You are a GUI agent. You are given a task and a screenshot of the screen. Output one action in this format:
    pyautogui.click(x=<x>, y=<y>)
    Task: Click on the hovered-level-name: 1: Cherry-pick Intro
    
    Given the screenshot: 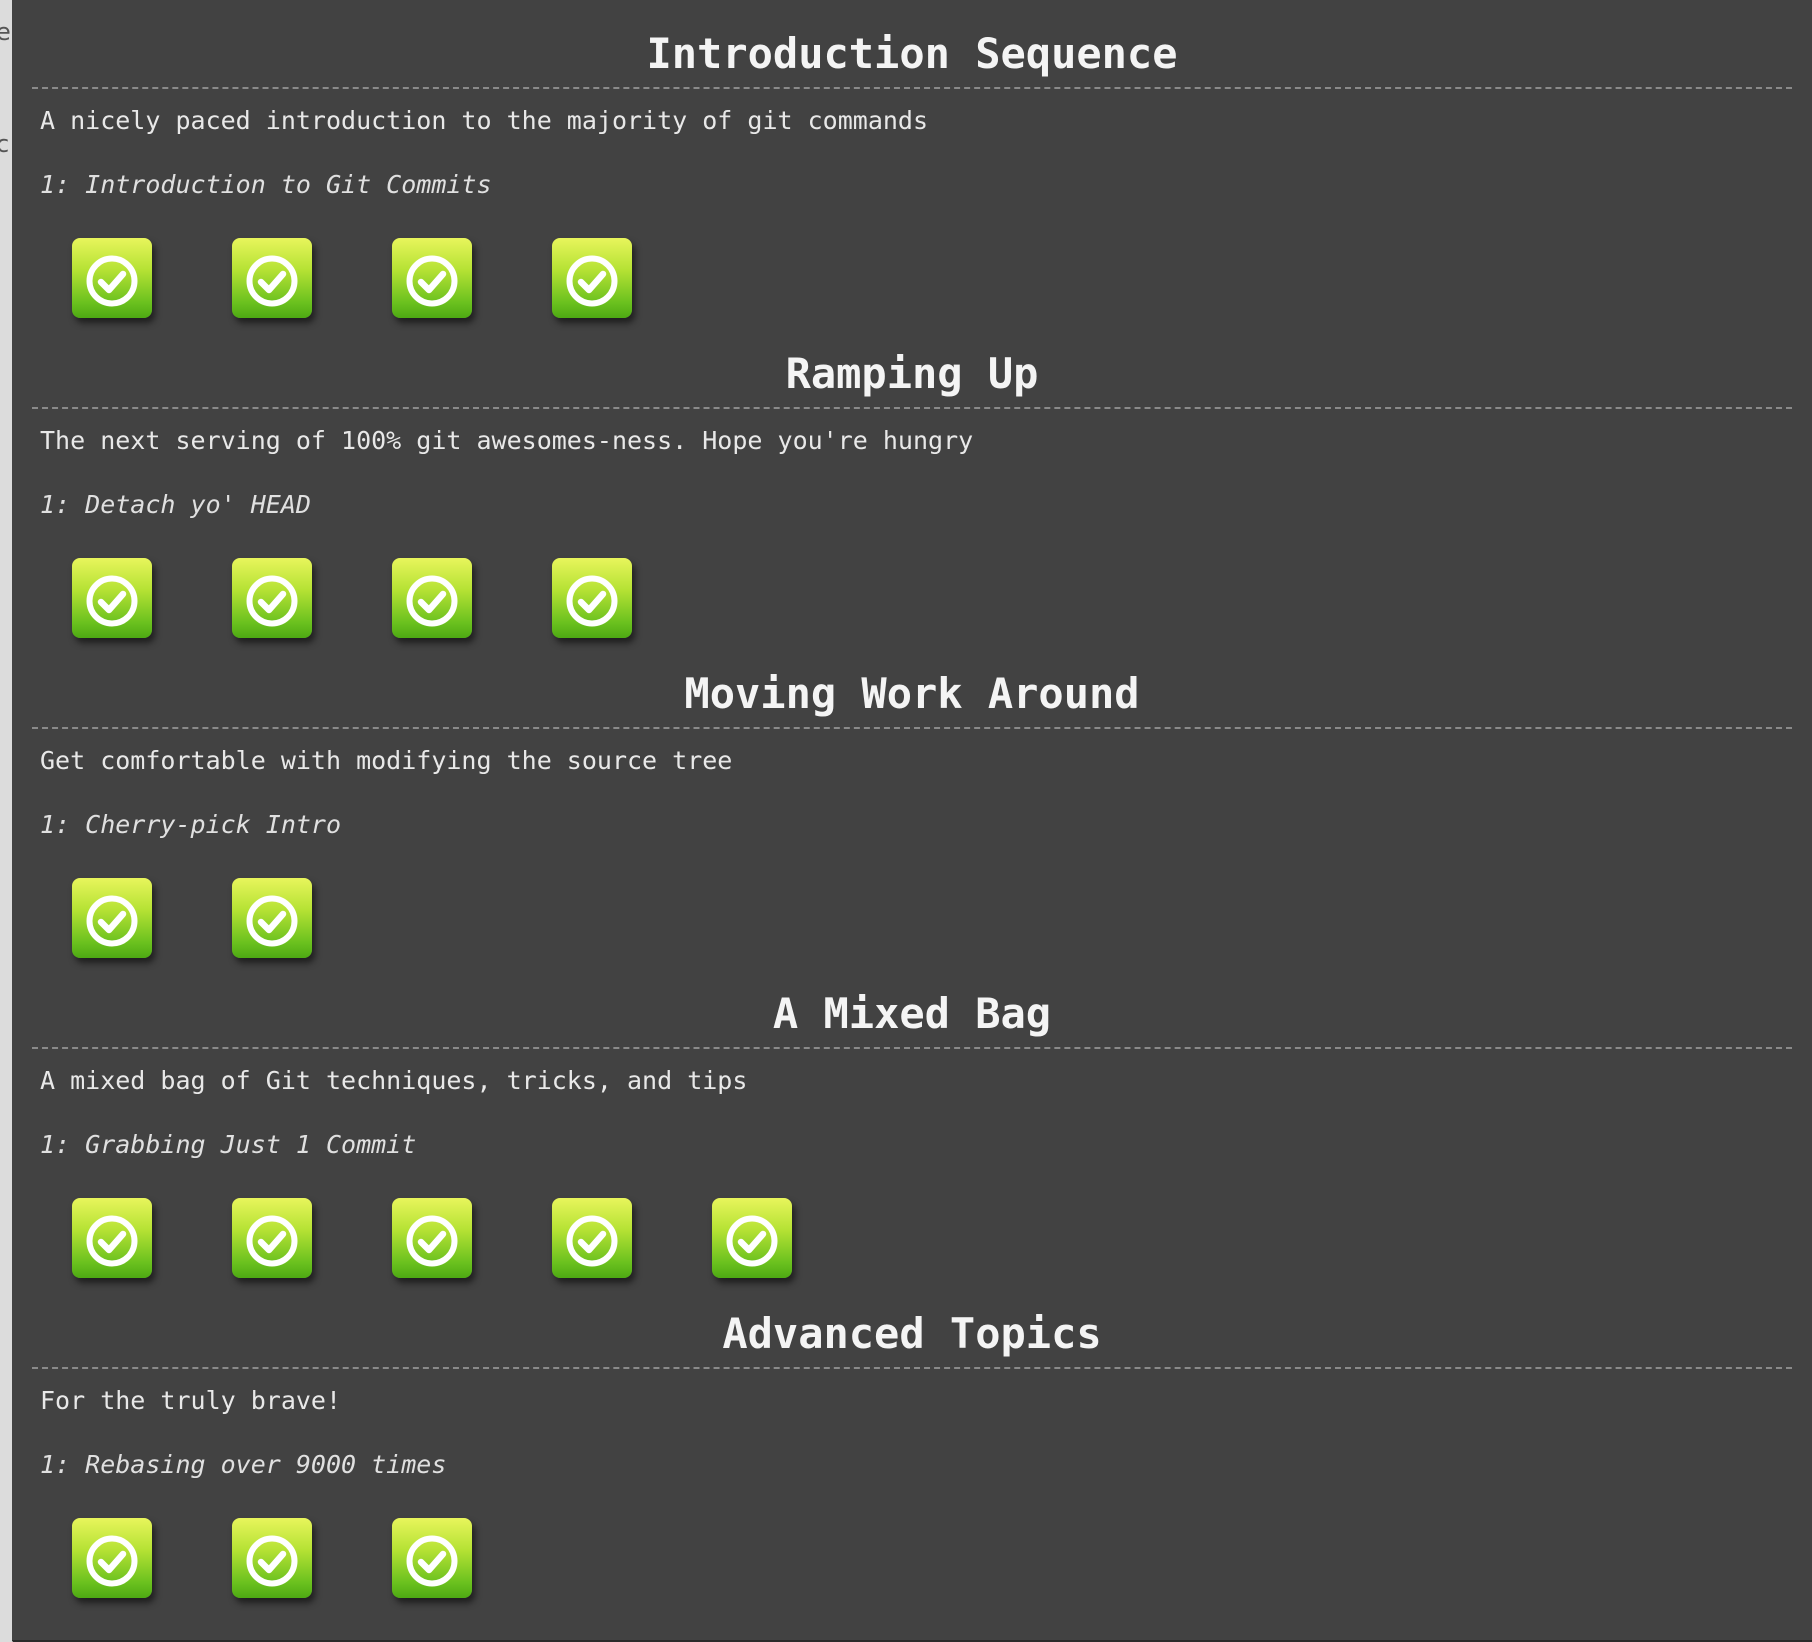 What is the action you would take?
    pyautogui.click(x=191, y=824)
    